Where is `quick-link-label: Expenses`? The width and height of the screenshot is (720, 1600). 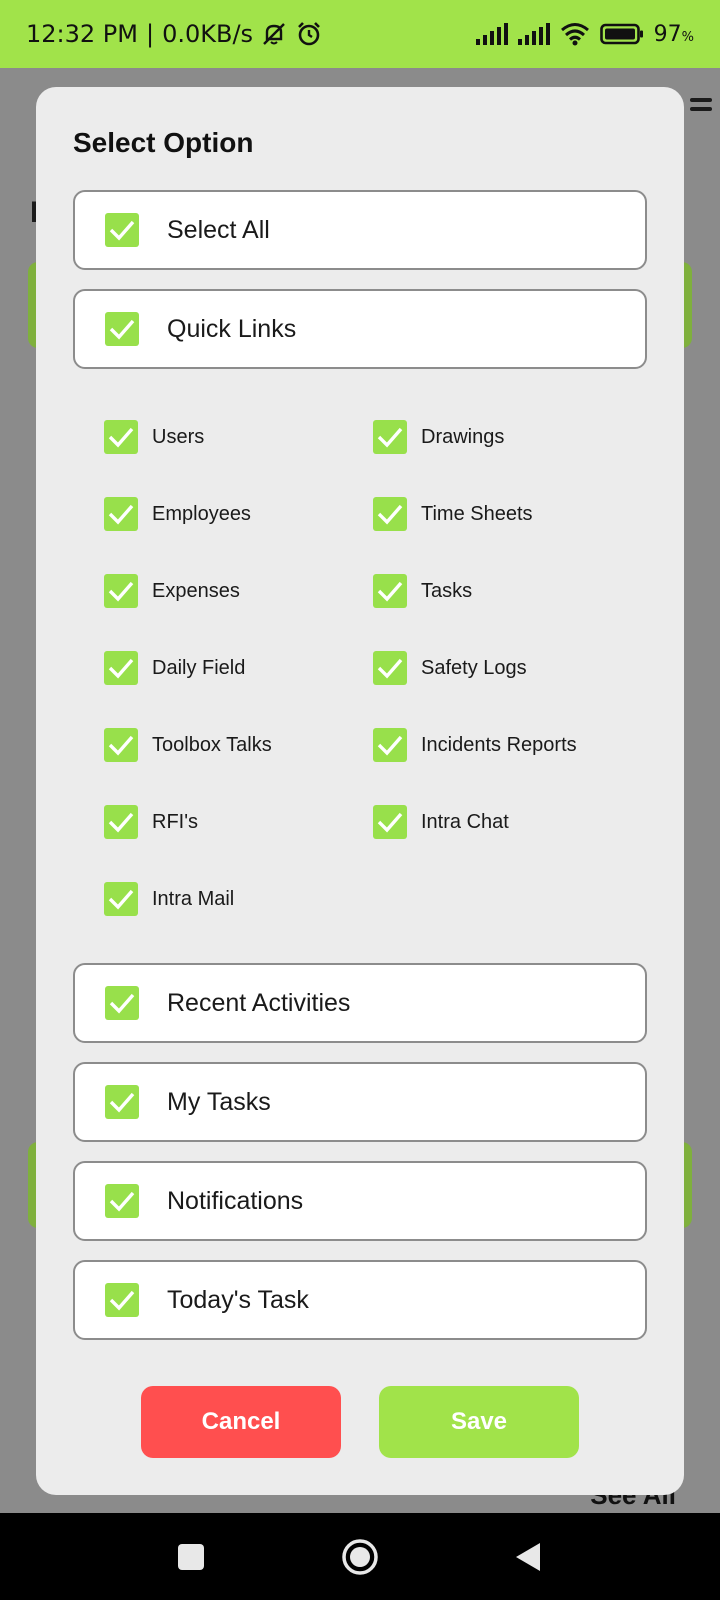 quick-link-label: Expenses is located at coordinates (196, 590).